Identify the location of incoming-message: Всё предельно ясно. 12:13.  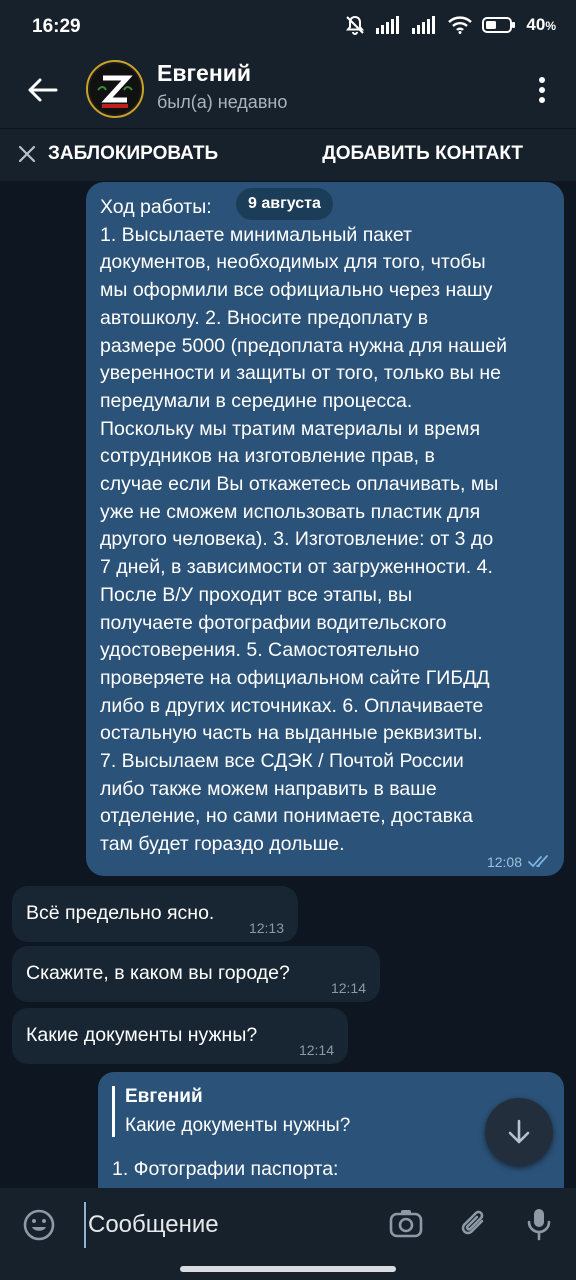
(155, 914).